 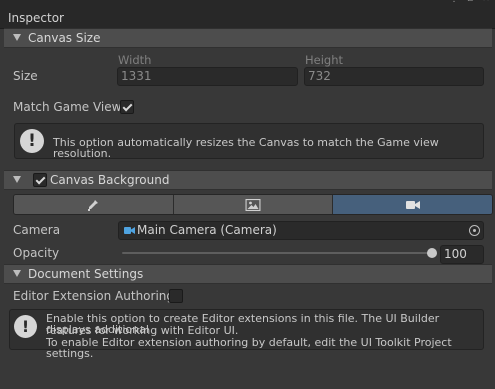 I want to click on maximize-icon: ▫, so click(x=470, y=2).